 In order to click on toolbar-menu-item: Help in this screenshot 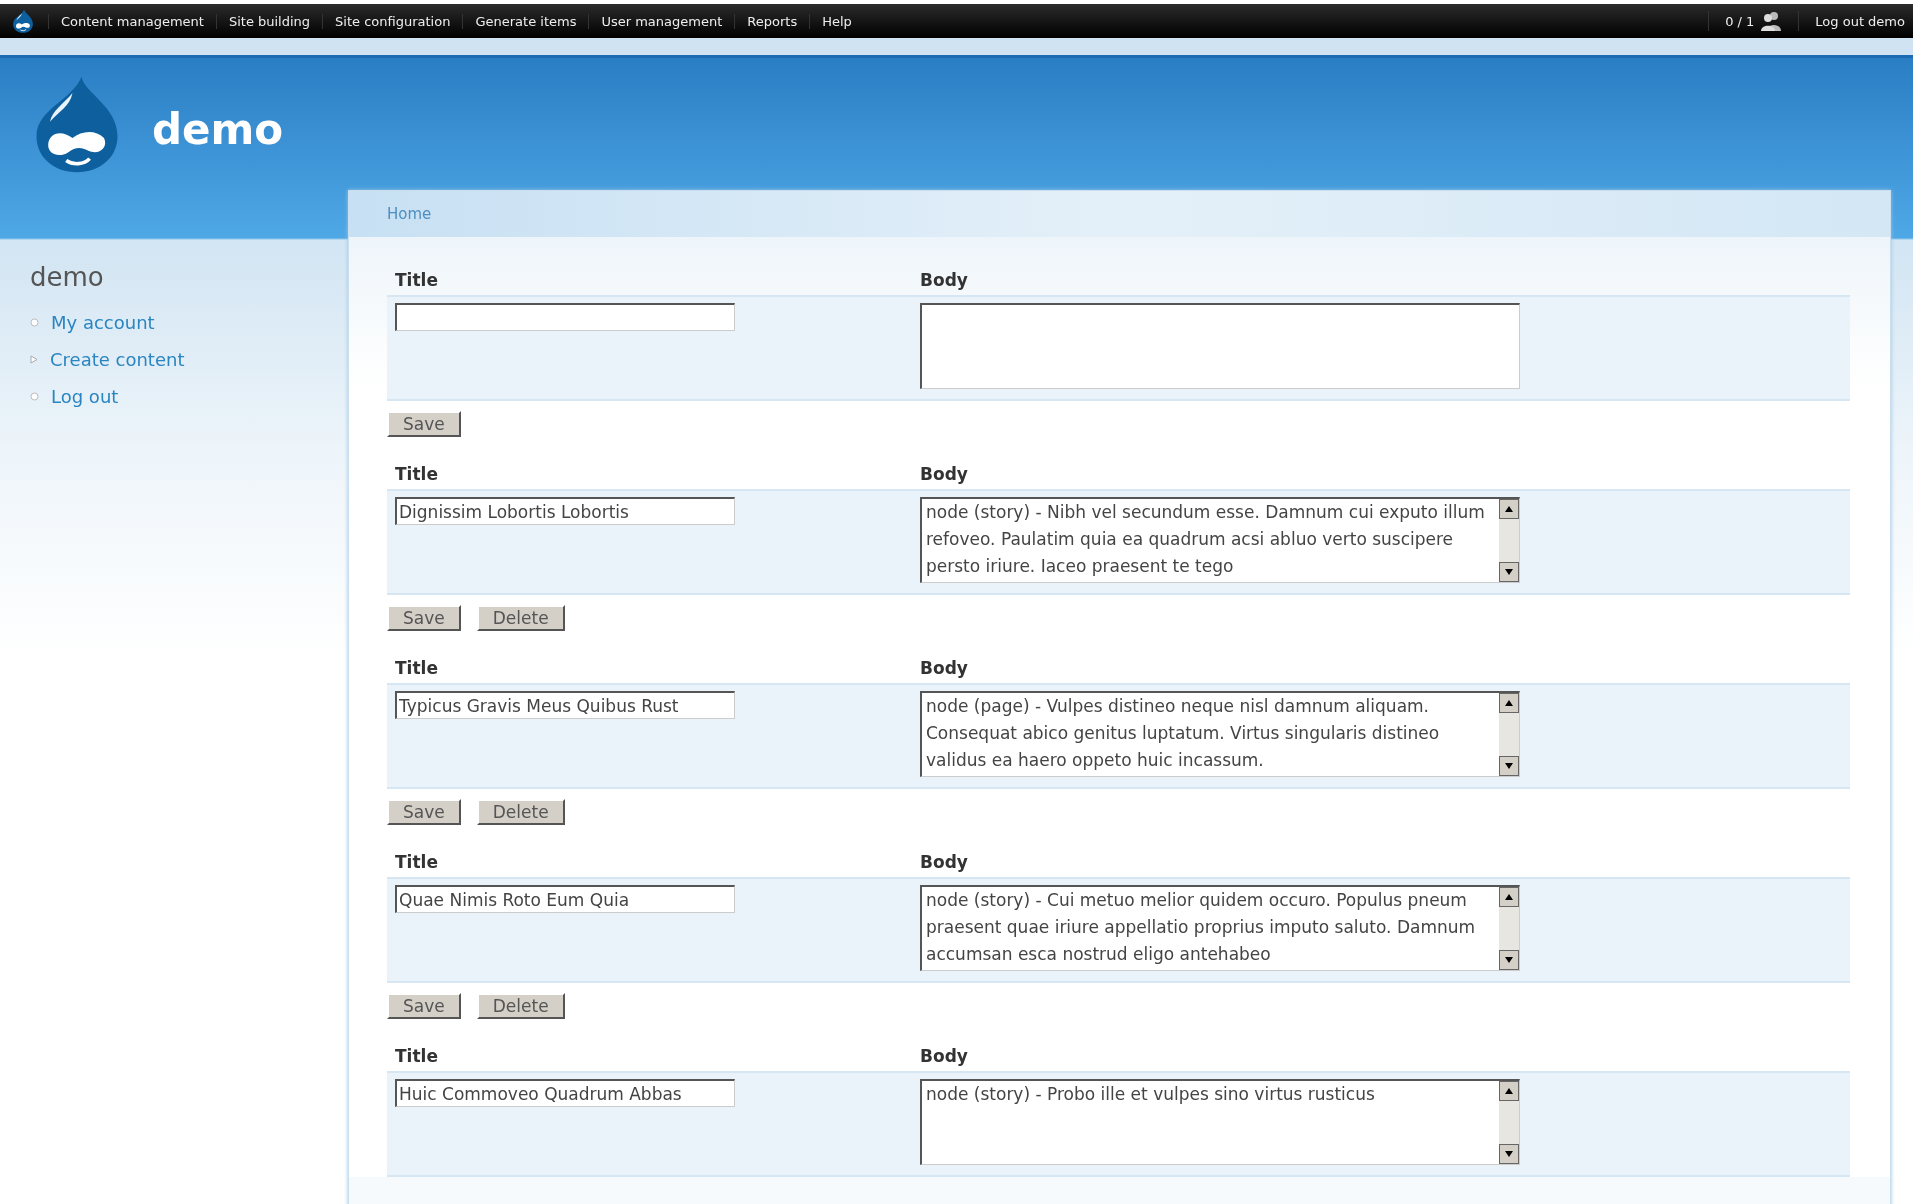, I will do `click(836, 21)`.